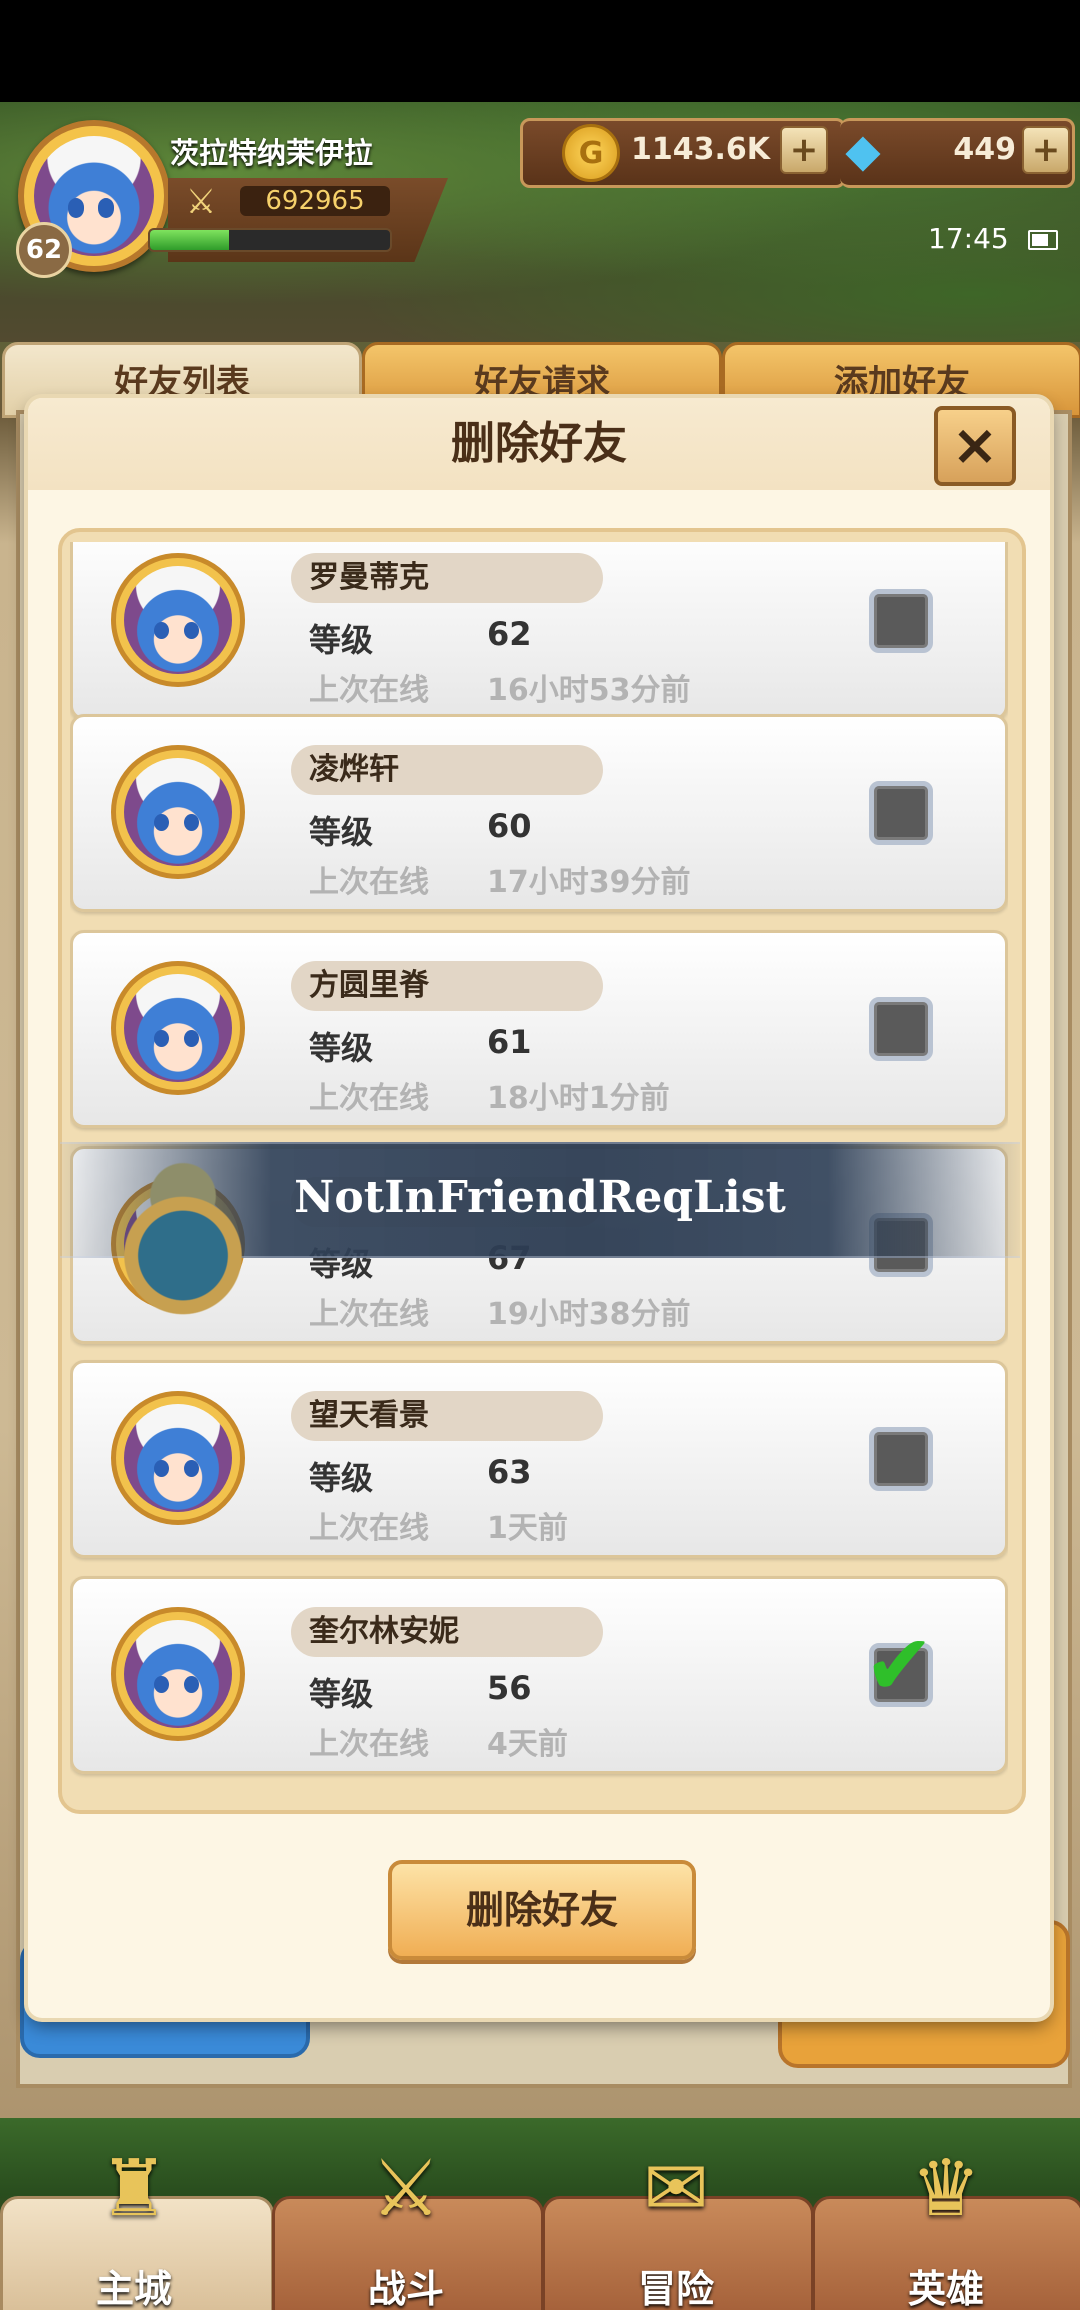 Image resolution: width=1080 pixels, height=2310 pixels. What do you see at coordinates (1043, 240) in the screenshot?
I see `battery-icon` at bounding box center [1043, 240].